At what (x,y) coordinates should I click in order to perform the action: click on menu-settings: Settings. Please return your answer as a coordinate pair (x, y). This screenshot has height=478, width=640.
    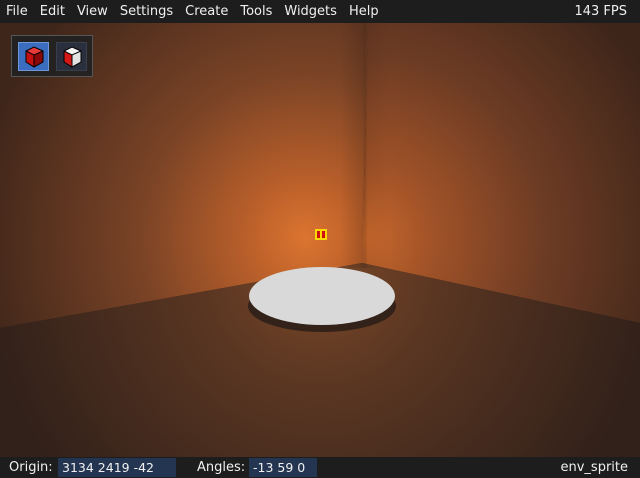
    Looking at the image, I should click on (146, 11).